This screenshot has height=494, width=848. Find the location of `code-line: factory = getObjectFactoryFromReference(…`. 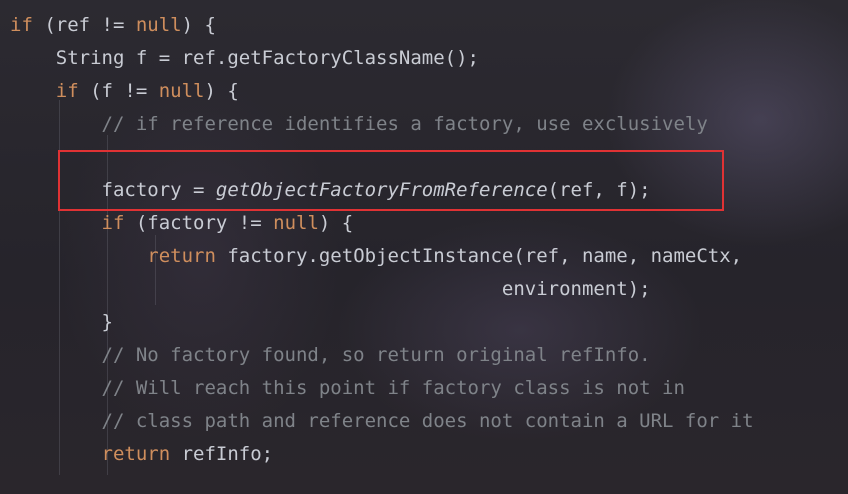

code-line: factory = getObjectFactoryFromReference(… is located at coordinates (330, 190).